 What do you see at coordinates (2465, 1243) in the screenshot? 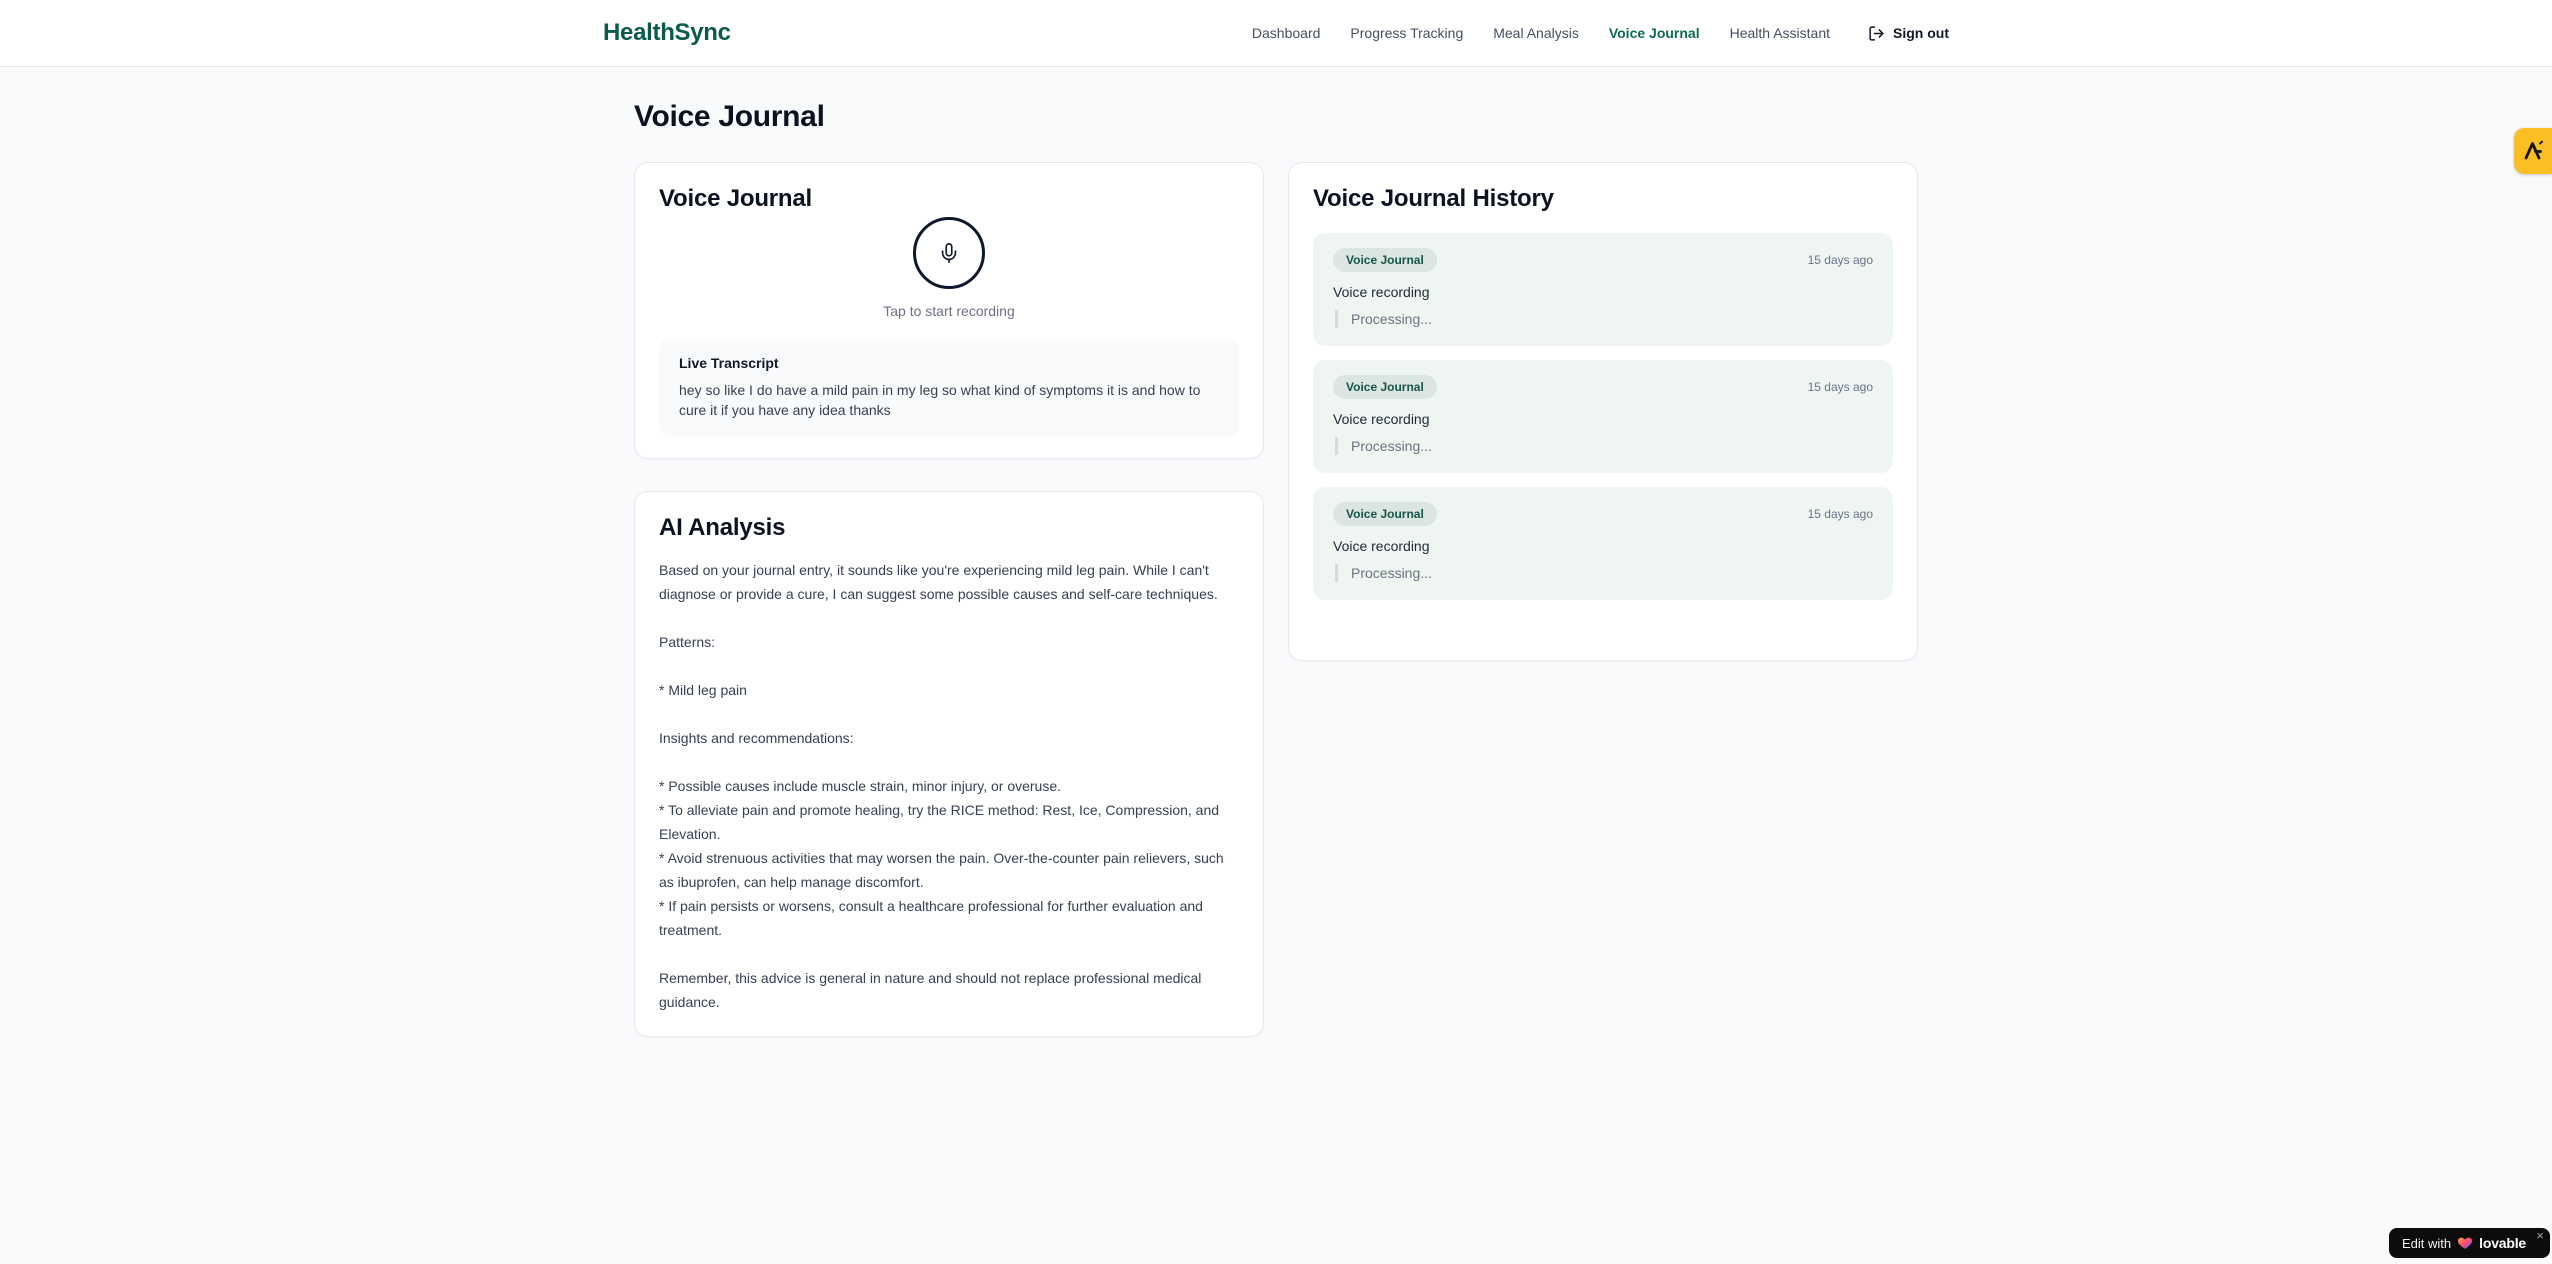
I see `lovable-heart-icon` at bounding box center [2465, 1243].